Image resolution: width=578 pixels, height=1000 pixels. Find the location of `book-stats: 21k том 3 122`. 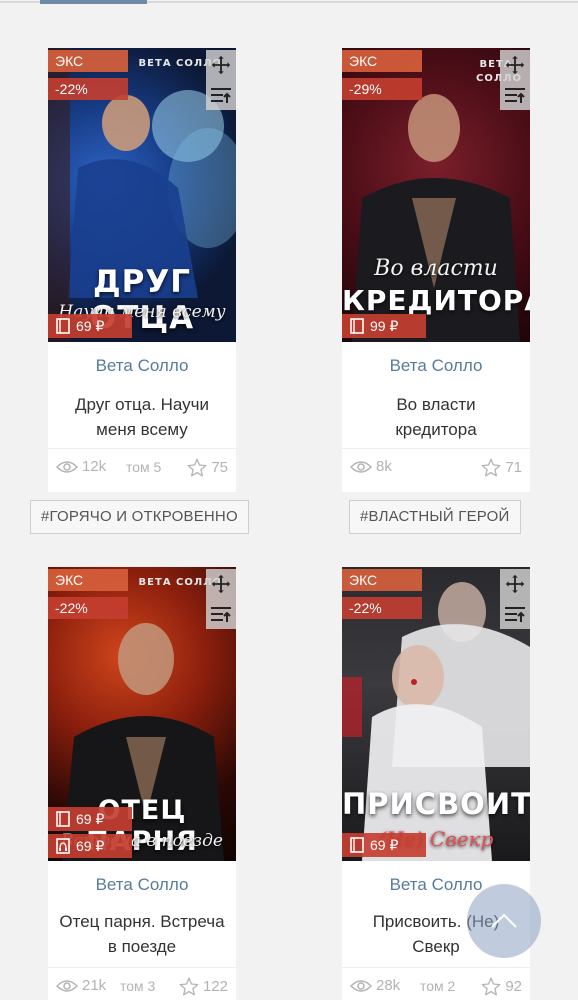

book-stats: 21k том 3 122 is located at coordinates (142, 988).